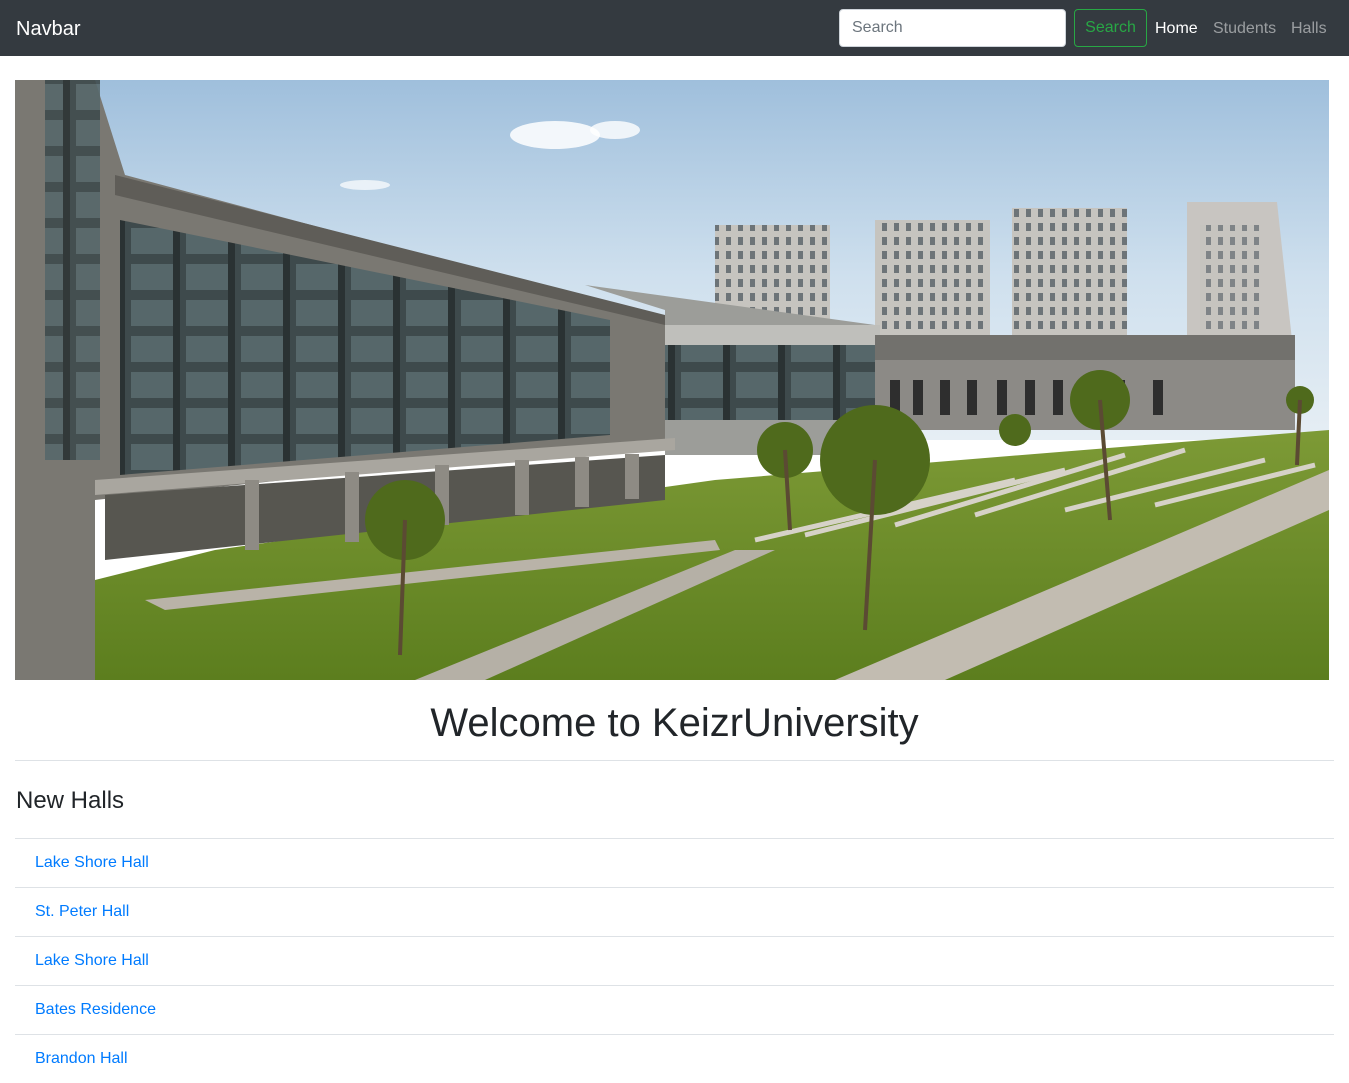  I want to click on hall-link: St. Peter Hall, so click(82, 911).